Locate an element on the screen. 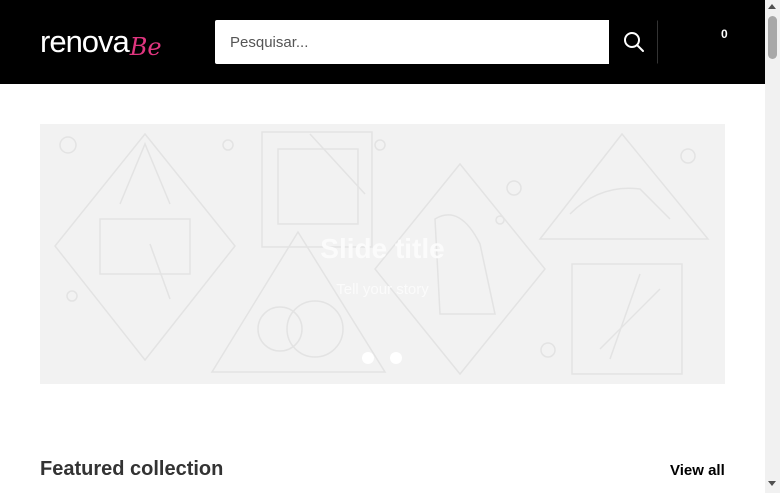  view-all-link: View all is located at coordinates (697, 470).